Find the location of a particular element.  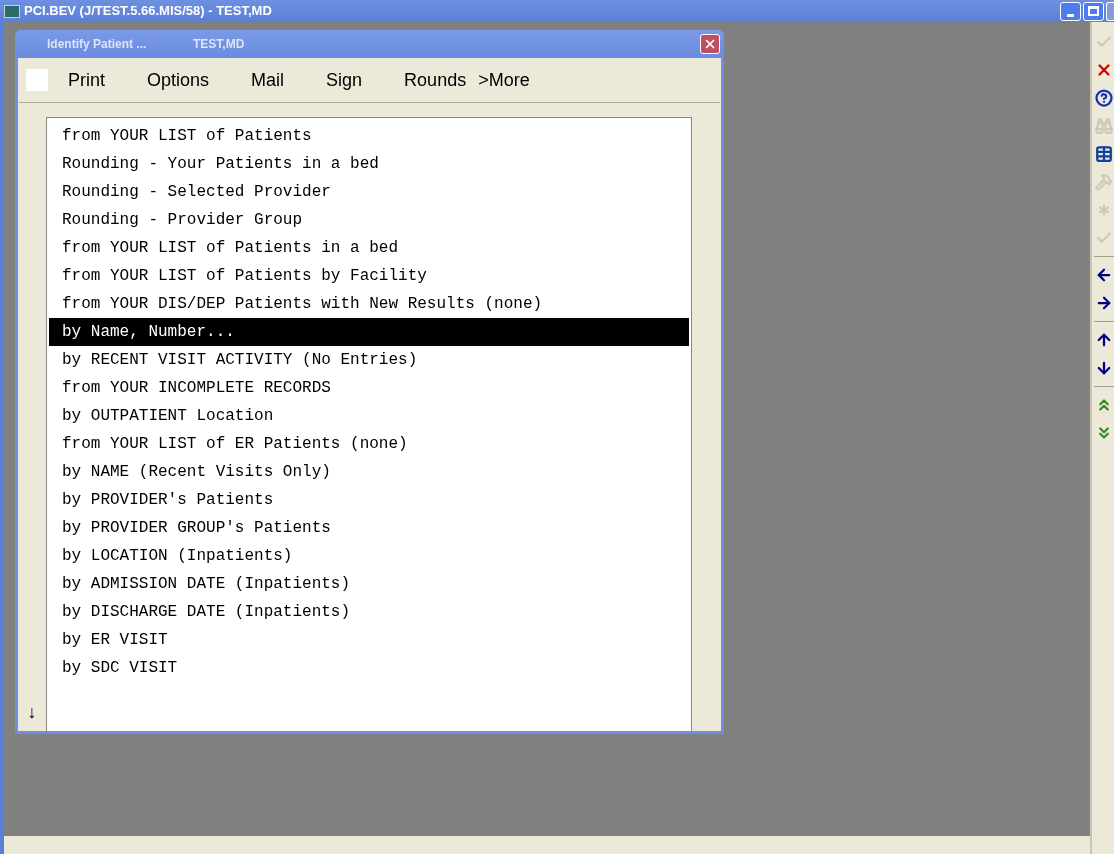

app-icon is located at coordinates (12, 11).